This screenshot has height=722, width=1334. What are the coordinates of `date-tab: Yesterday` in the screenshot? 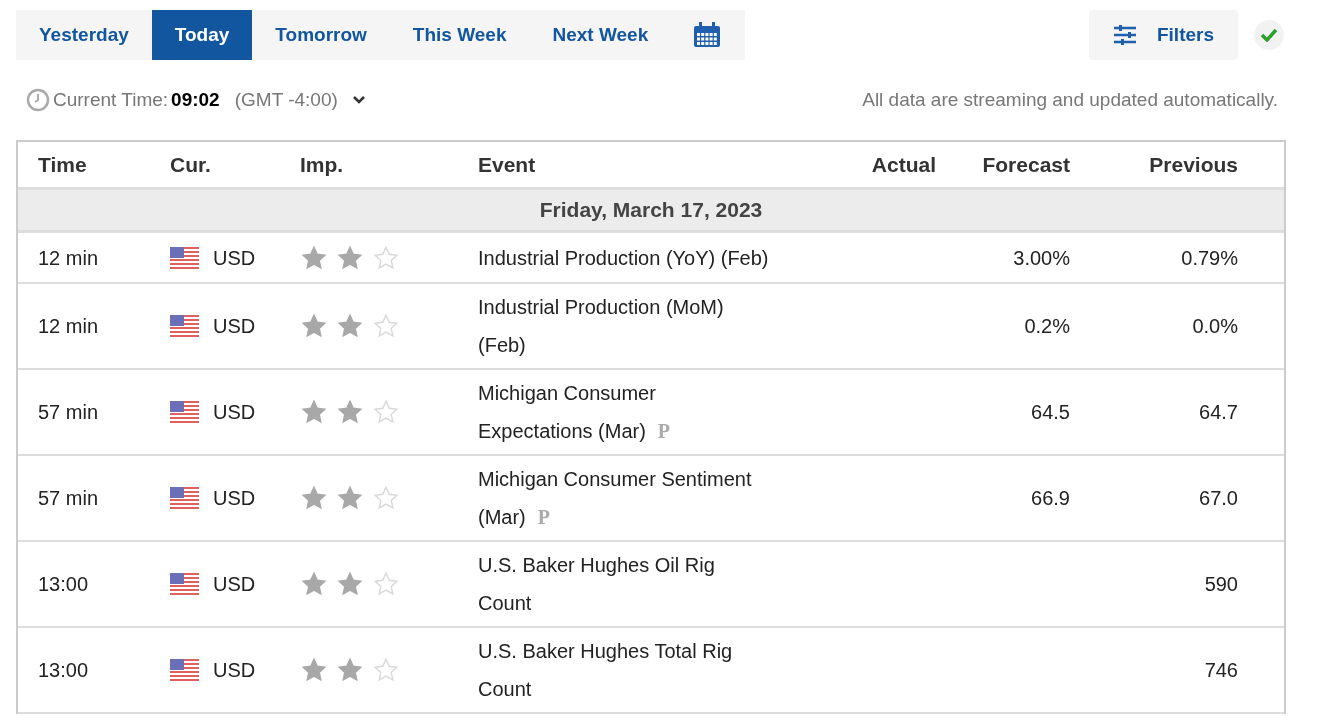 It's located at (84, 35).